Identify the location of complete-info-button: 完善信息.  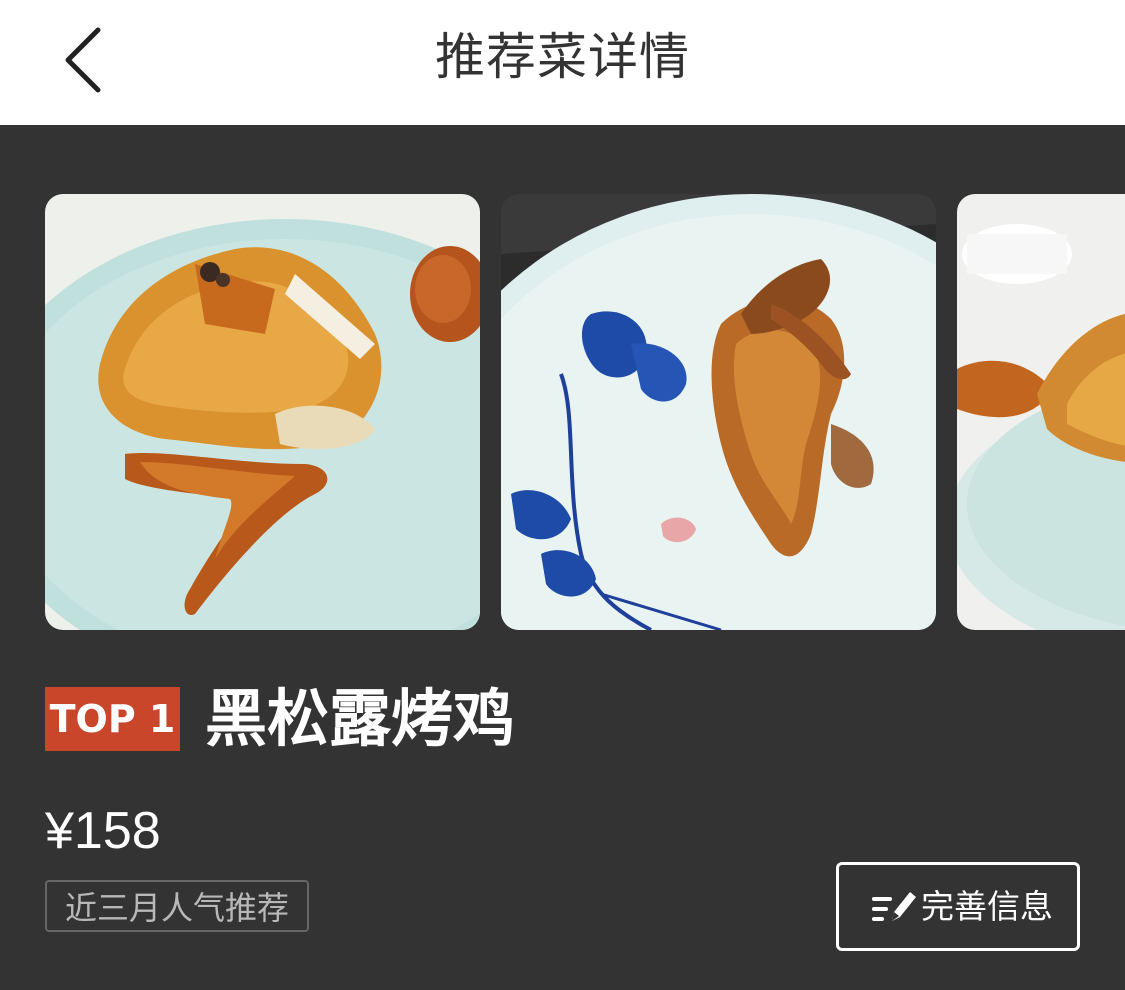
(958, 906).